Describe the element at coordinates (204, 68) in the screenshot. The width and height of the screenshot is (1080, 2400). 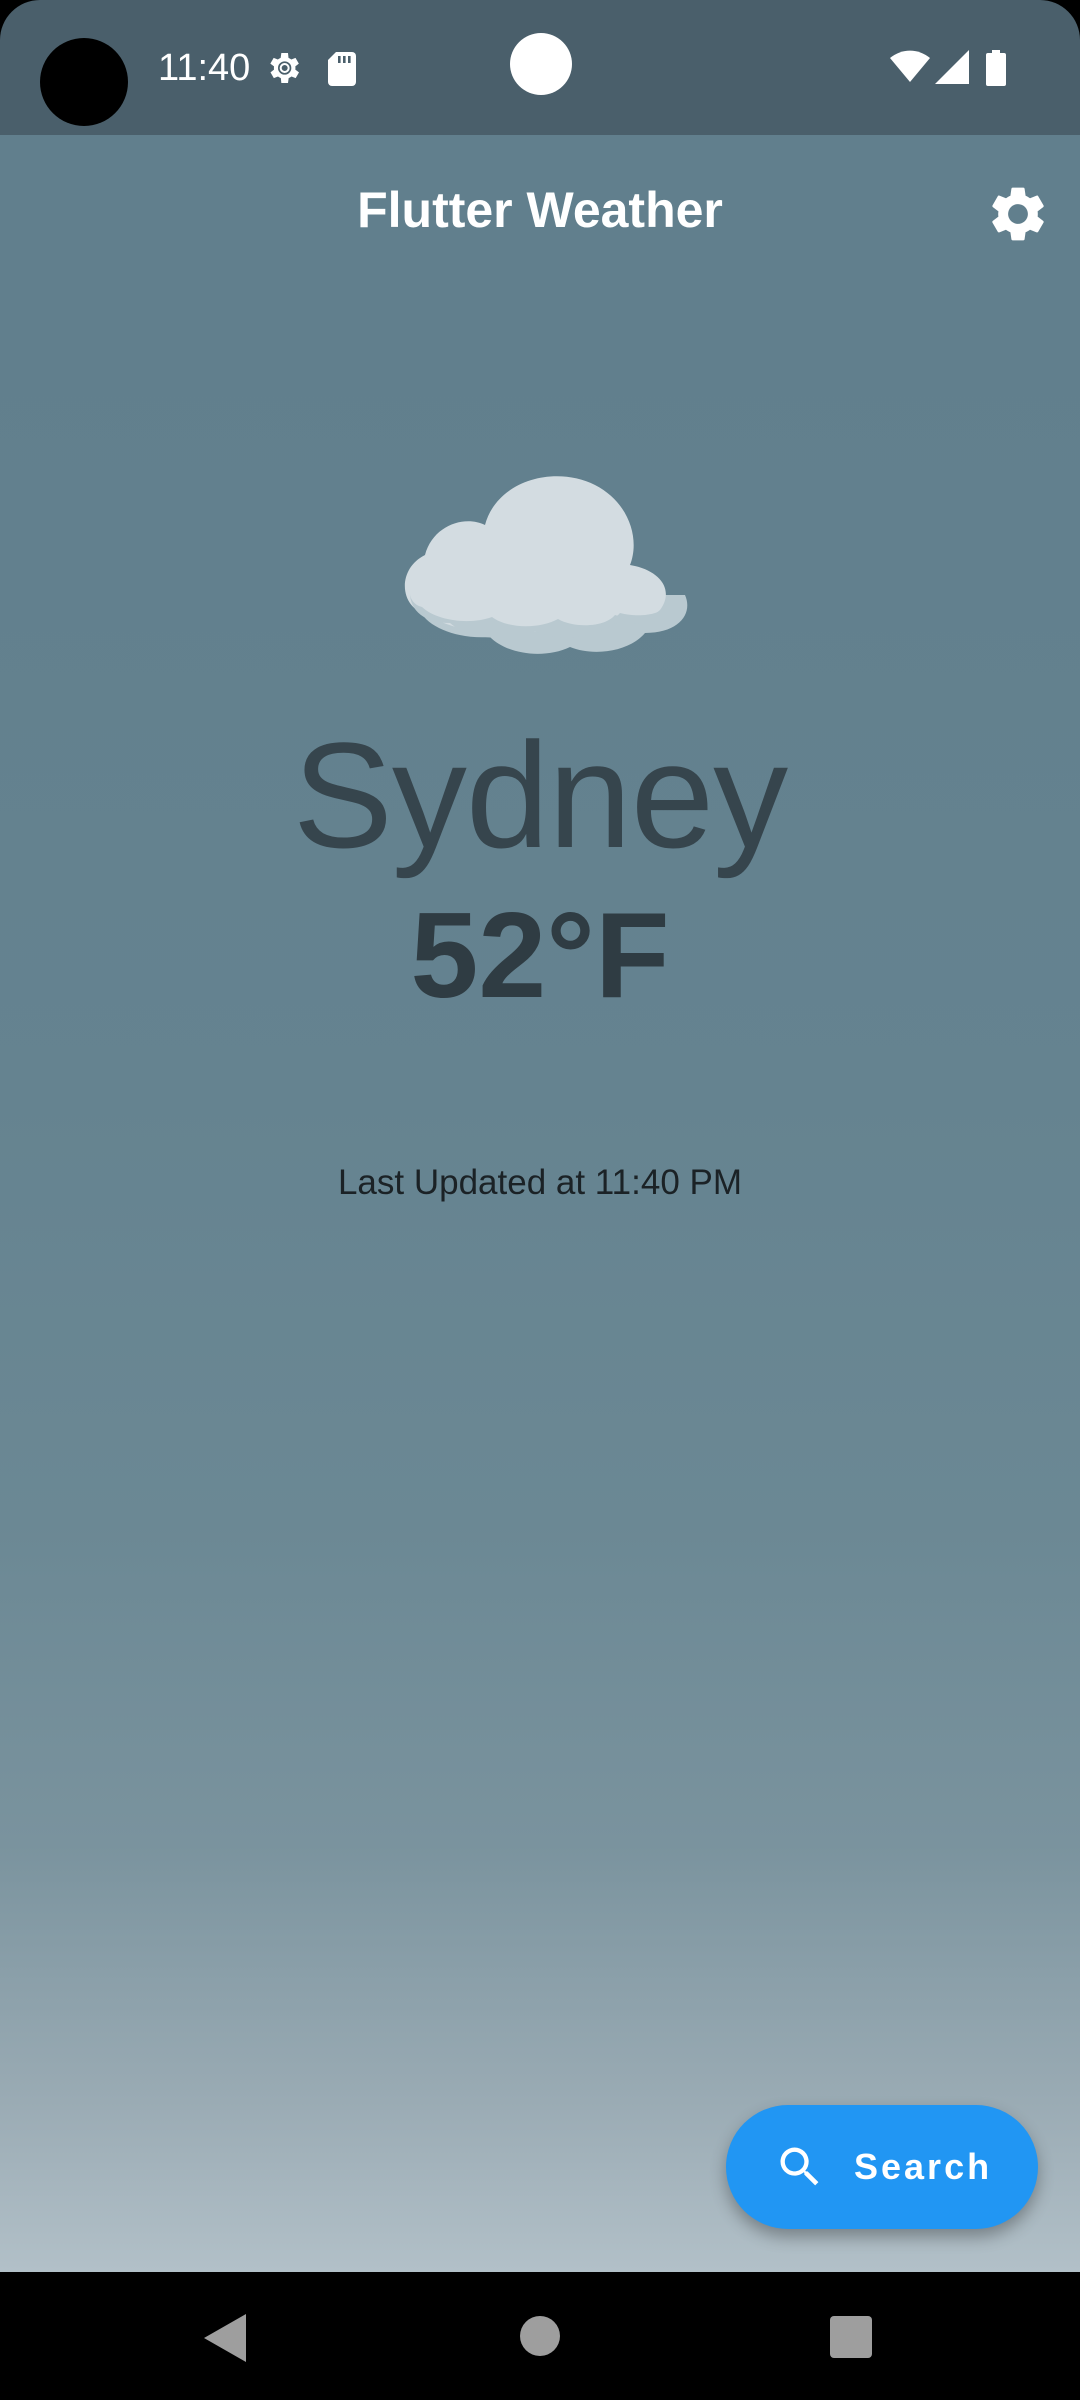
I see `status-time: 11:40` at that location.